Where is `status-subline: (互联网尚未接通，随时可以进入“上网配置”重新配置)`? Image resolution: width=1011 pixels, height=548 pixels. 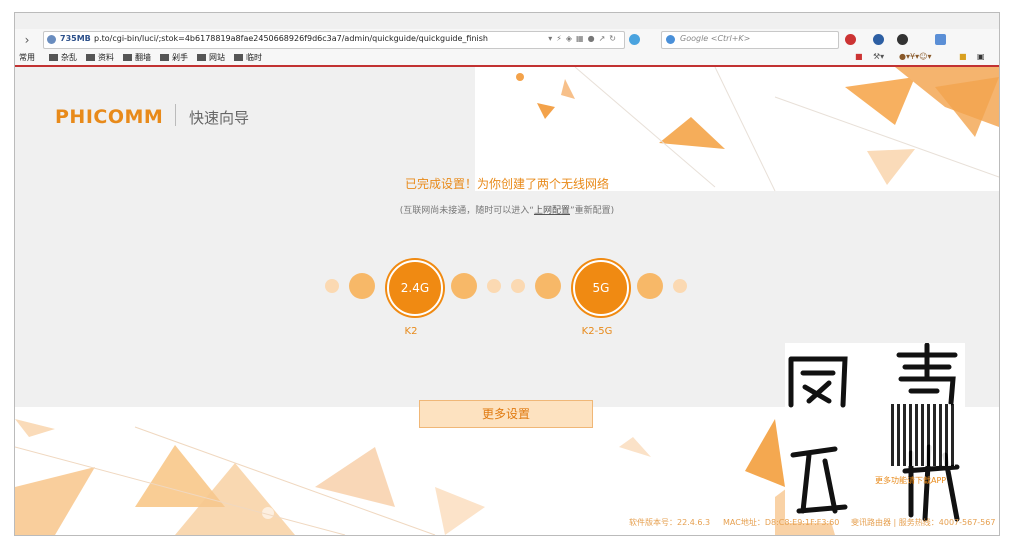
status-subline: (互联网尚未接通，随时可以进入“上网配置”重新配置) is located at coordinates (507, 209).